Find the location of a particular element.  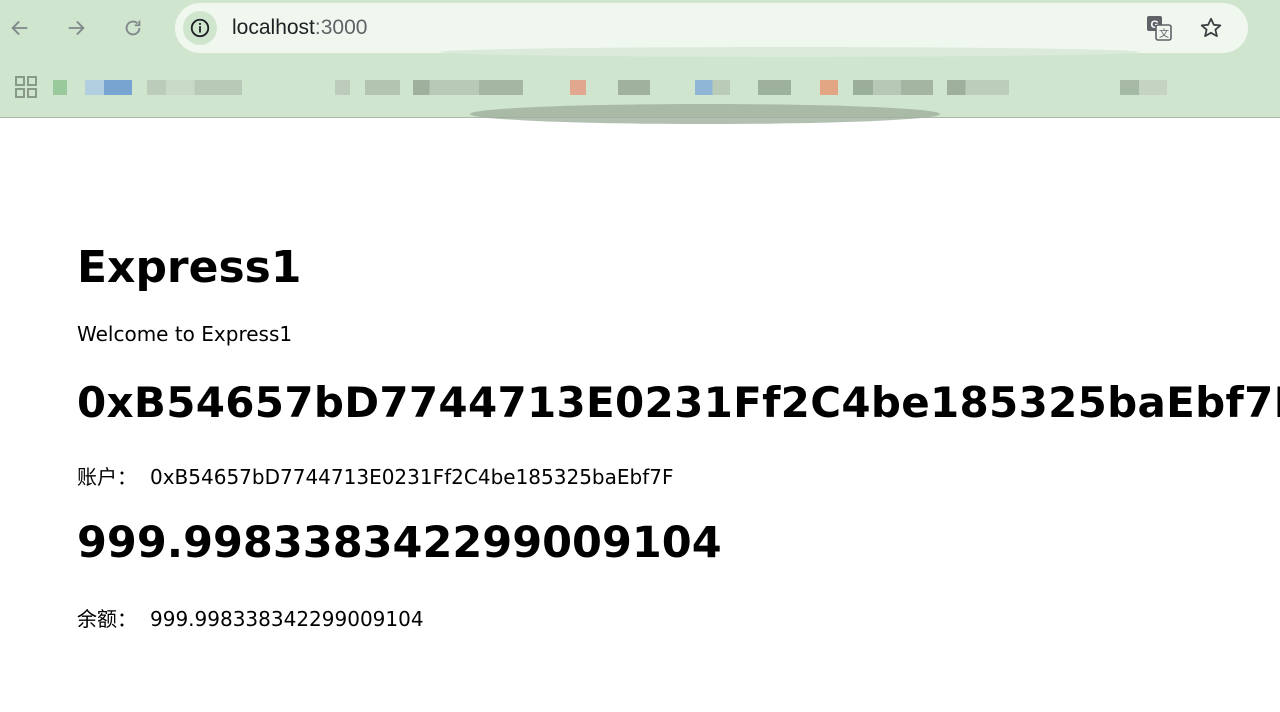

back-button is located at coordinates (20, 28).